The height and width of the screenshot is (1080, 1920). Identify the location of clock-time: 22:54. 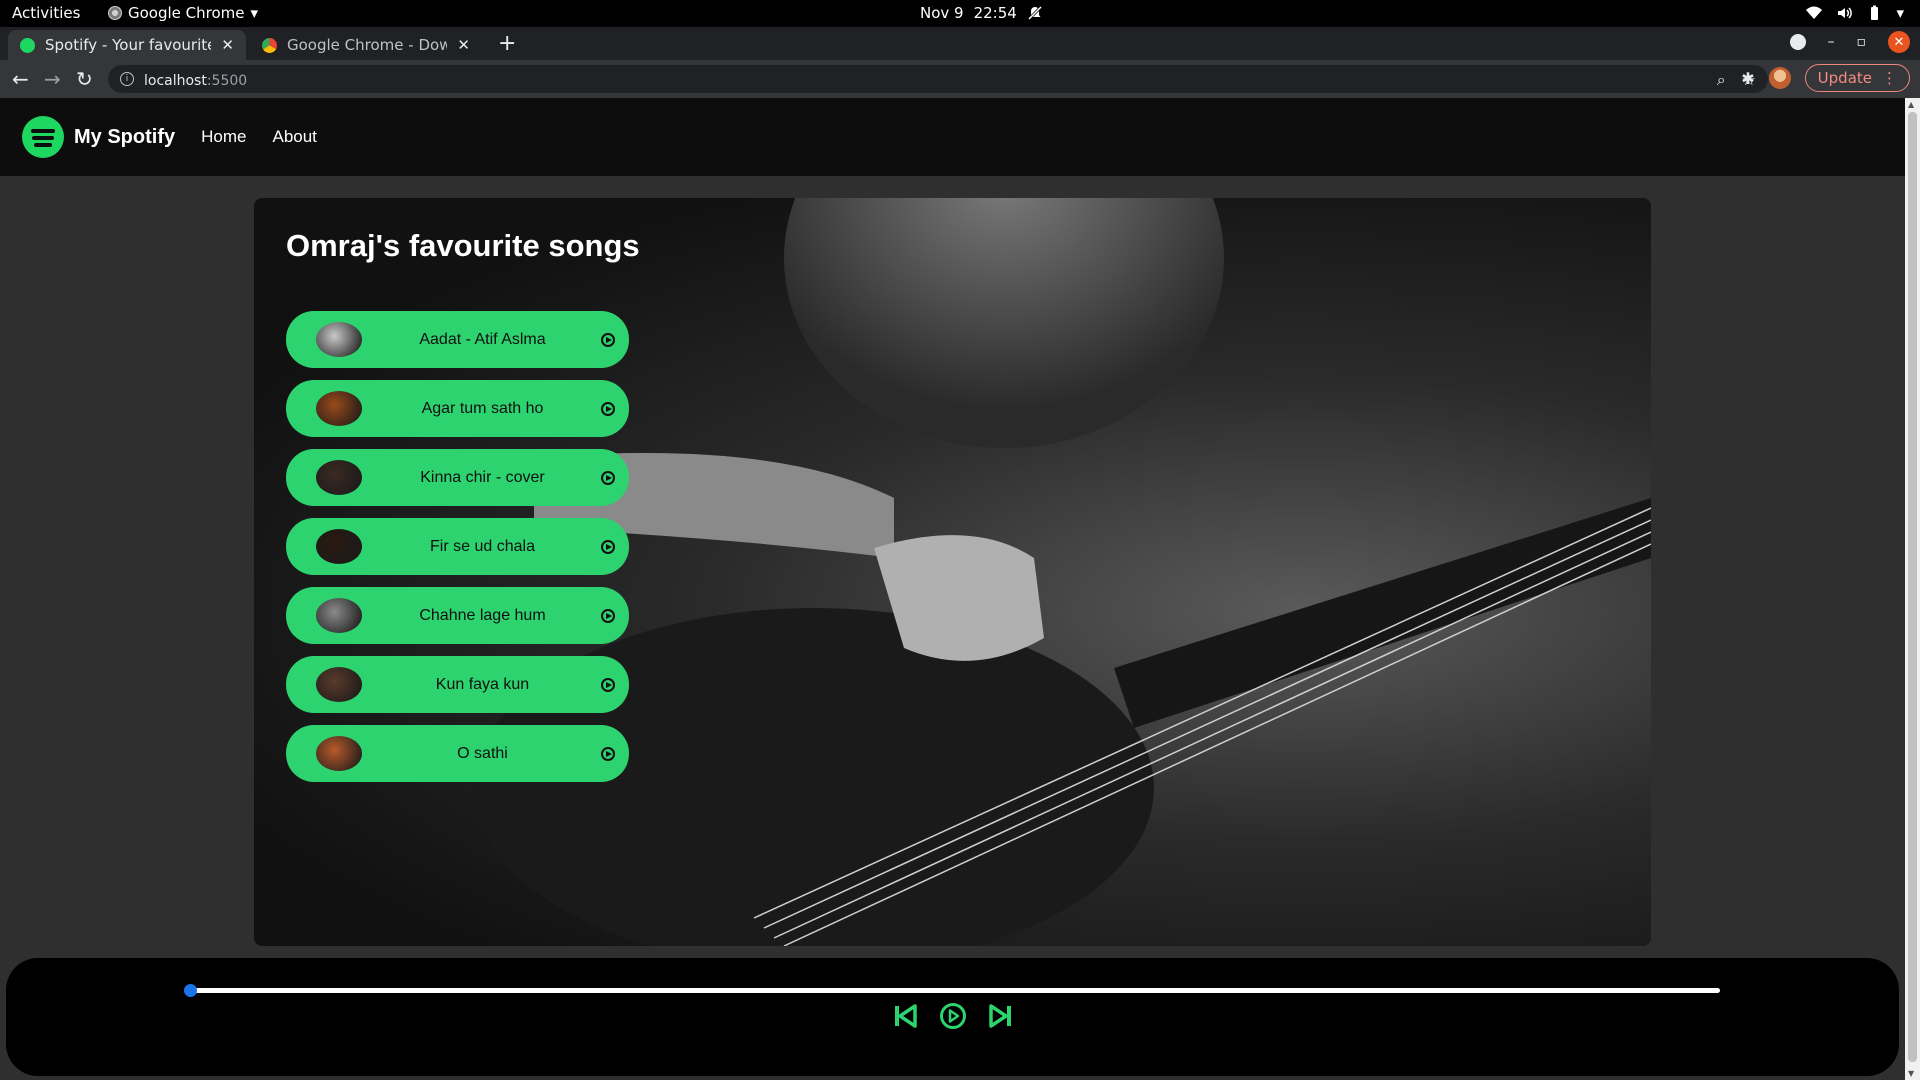
(995, 13).